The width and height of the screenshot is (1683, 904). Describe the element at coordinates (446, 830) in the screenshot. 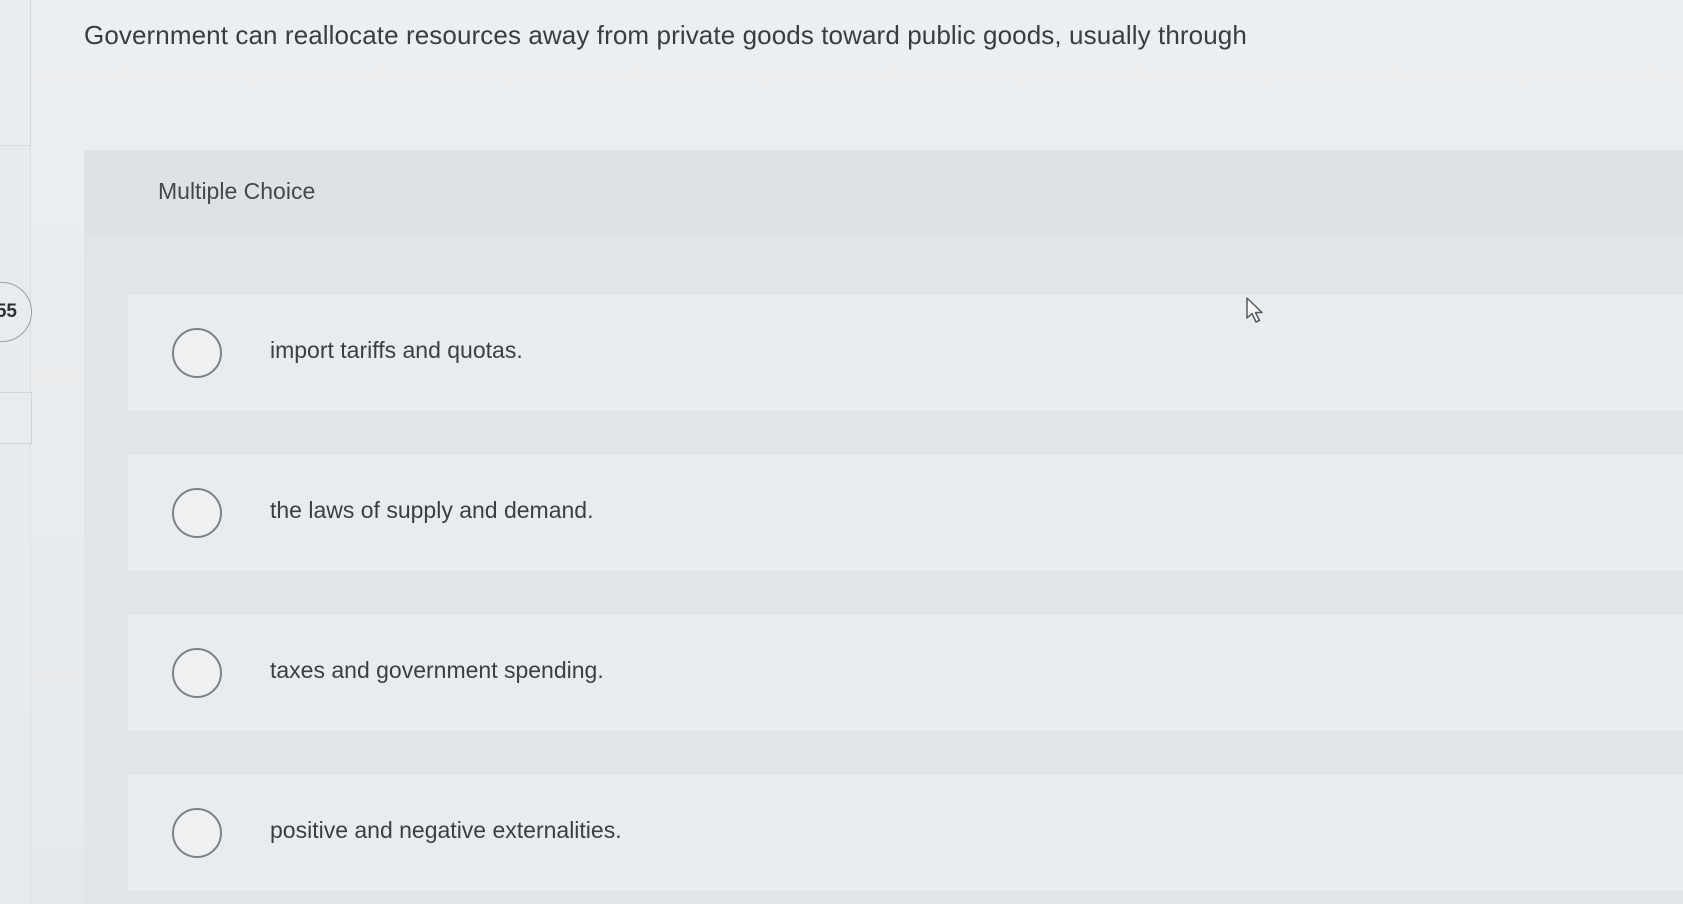

I see `choice-label: positive and negative externalities.` at that location.